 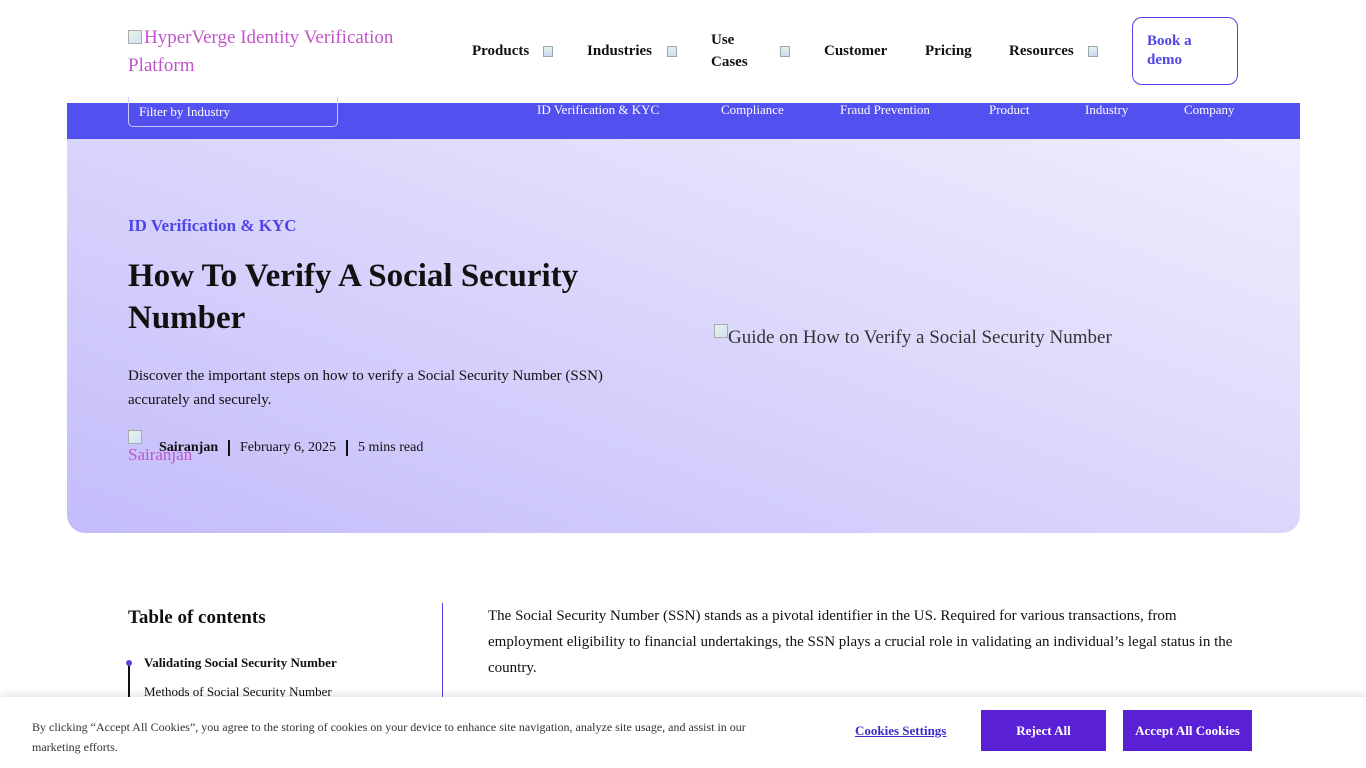 I want to click on content-divider, so click(x=442, y=653).